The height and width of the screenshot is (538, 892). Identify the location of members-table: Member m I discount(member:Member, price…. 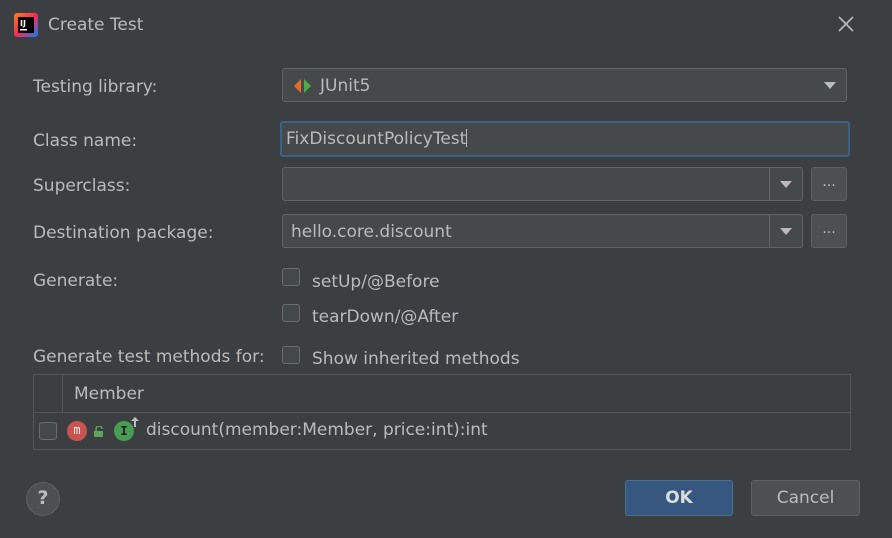
(442, 412).